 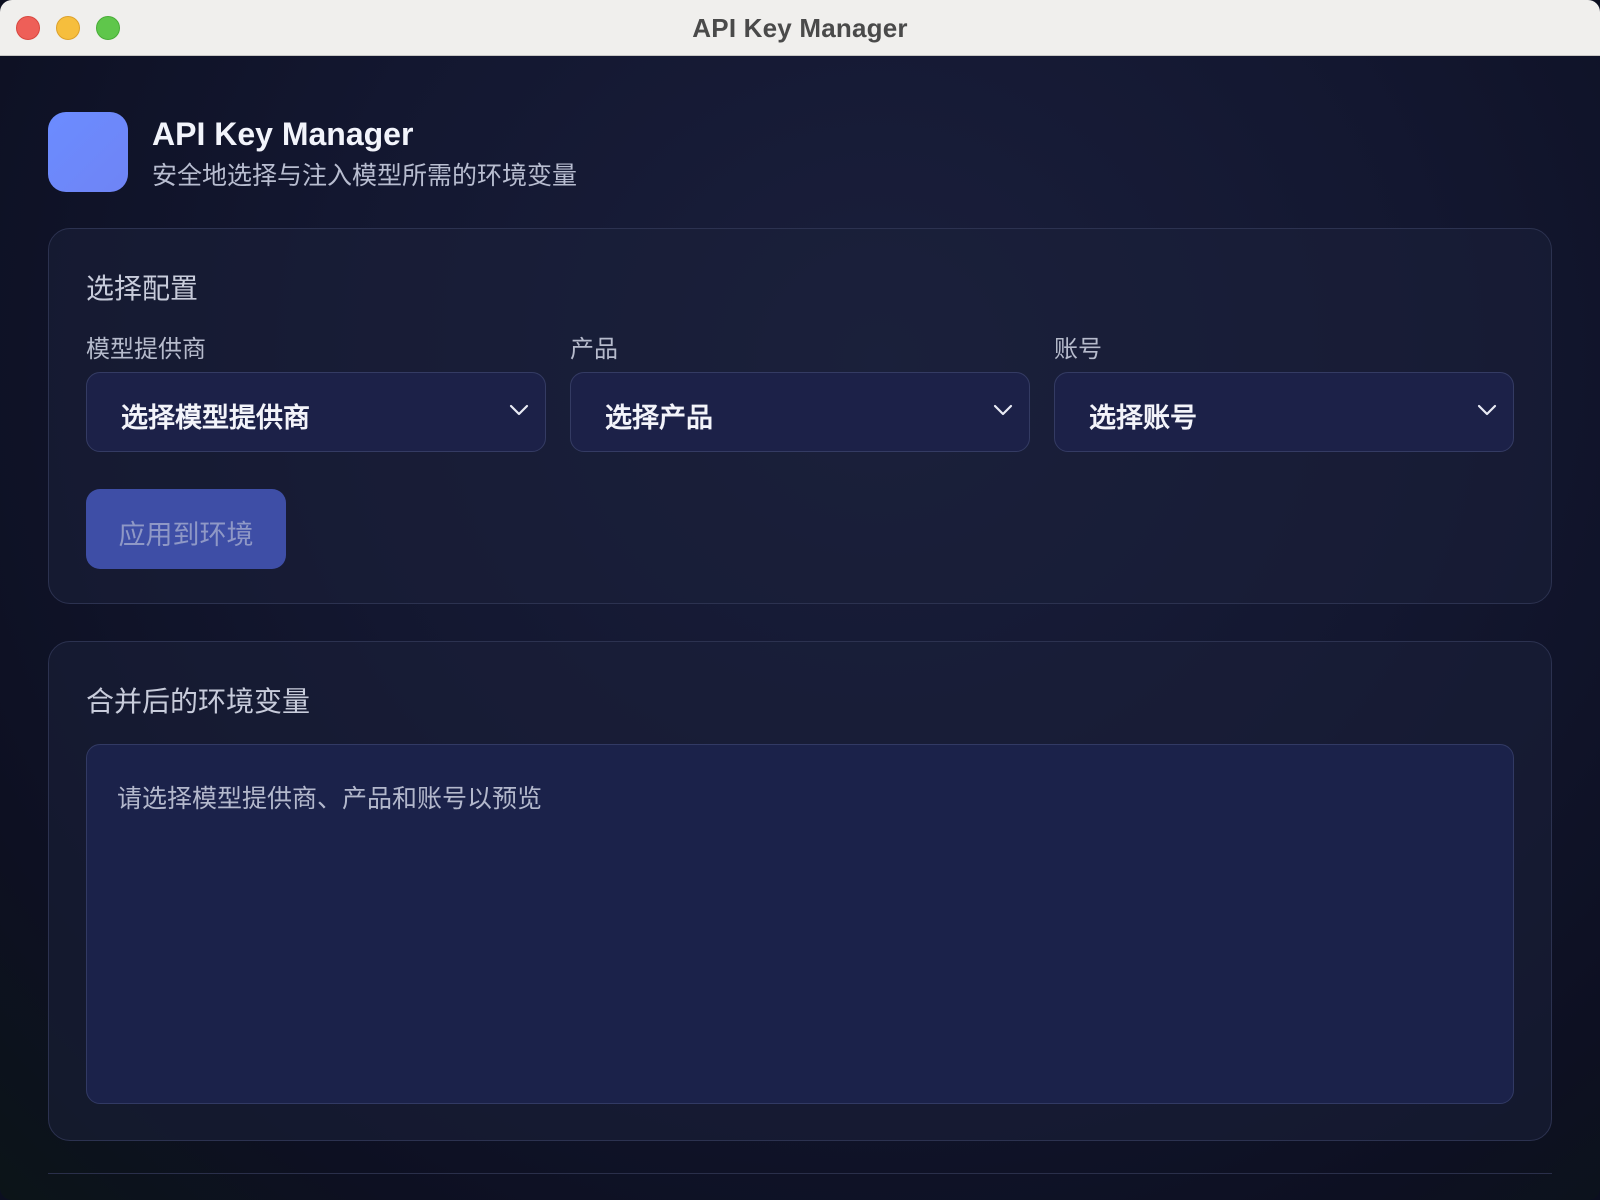 I want to click on provider-select-value: 选择模型提供商, so click(x=215, y=418).